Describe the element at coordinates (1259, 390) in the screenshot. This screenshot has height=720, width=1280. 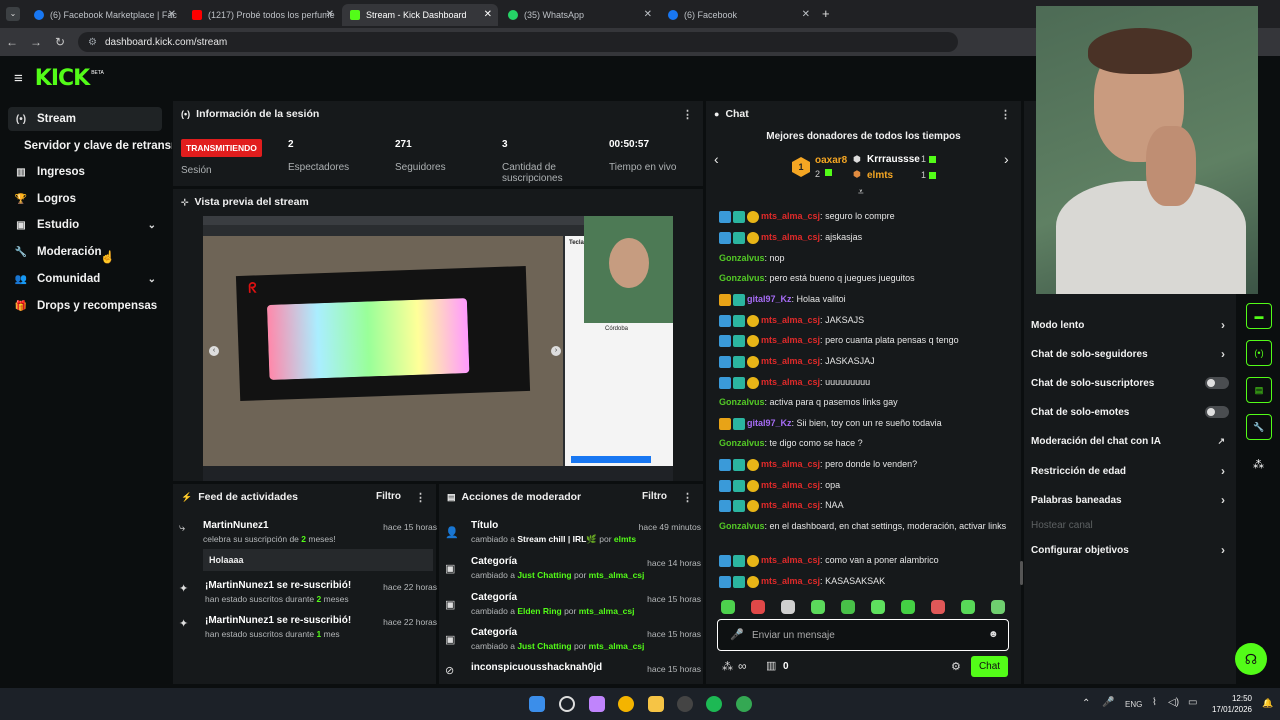
I see `mod-panel-button: ▤` at that location.